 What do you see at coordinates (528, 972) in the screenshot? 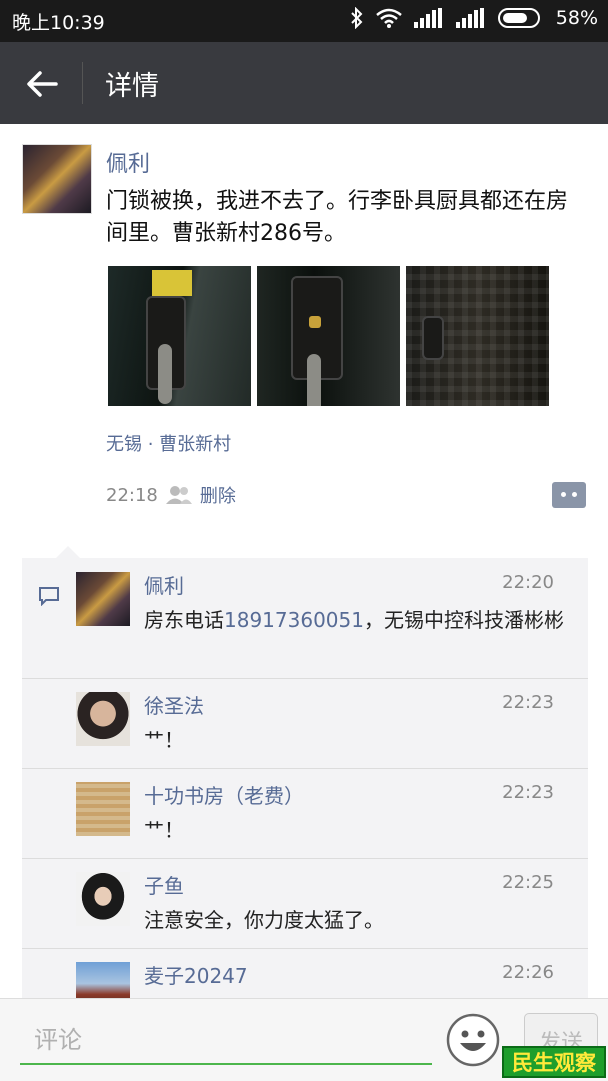
I see `comment-time: 22:26` at bounding box center [528, 972].